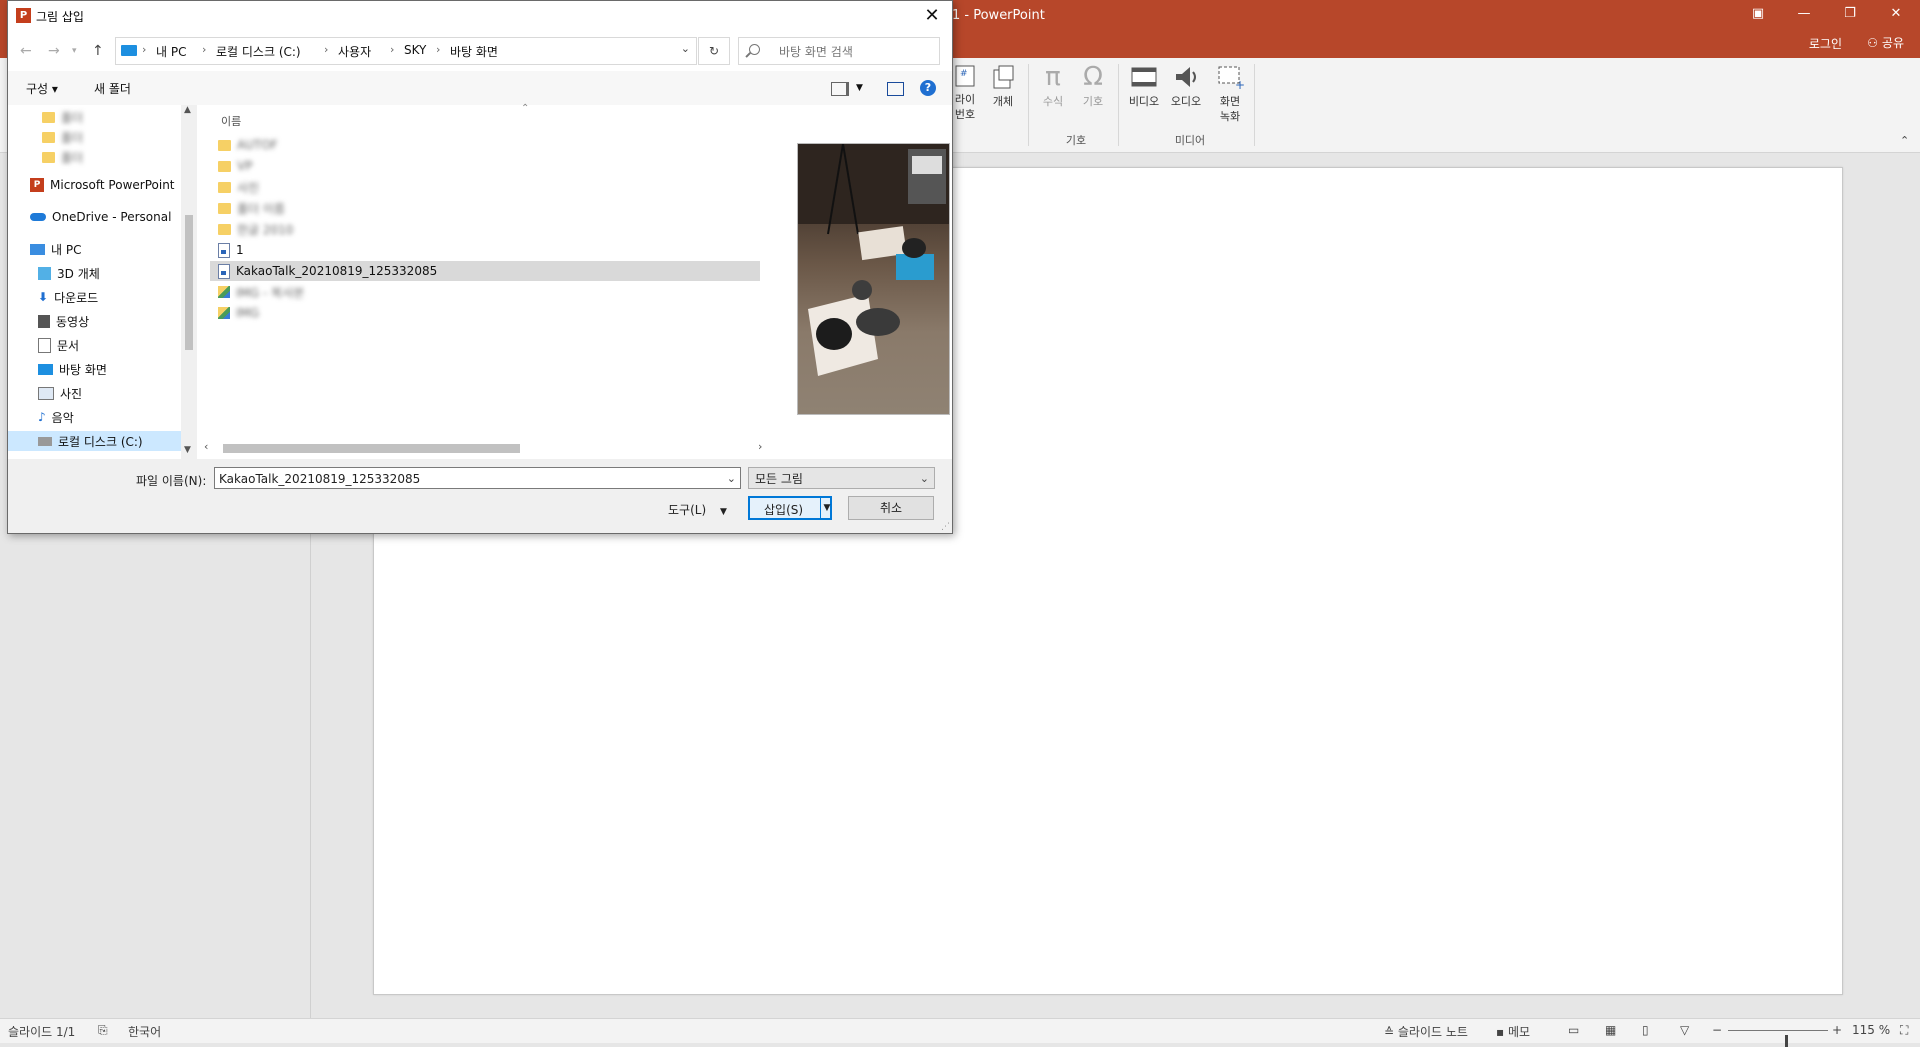 This screenshot has height=1047, width=1920. Describe the element at coordinates (103, 1030) in the screenshot. I see `accessibility-icon: ⎘` at that location.